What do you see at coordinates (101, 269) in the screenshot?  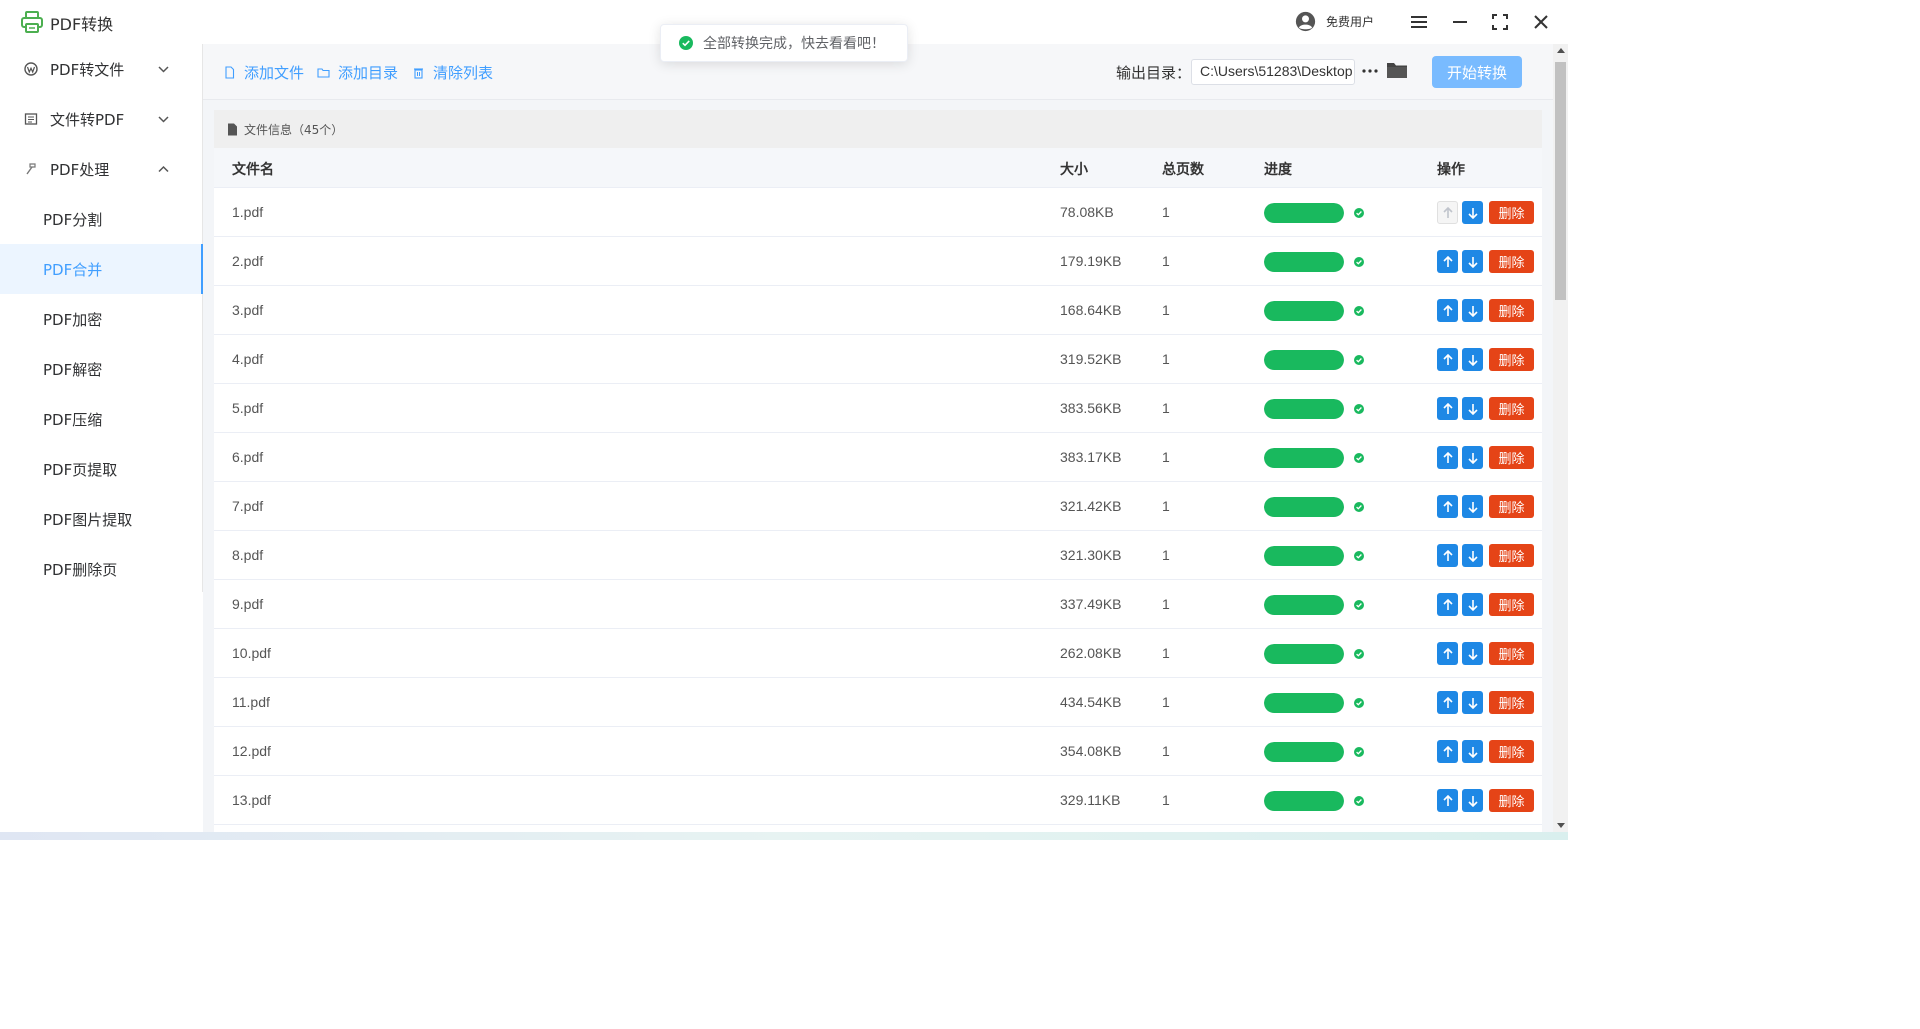 I see `sidebar-item-pdf-merge: PDF合并` at bounding box center [101, 269].